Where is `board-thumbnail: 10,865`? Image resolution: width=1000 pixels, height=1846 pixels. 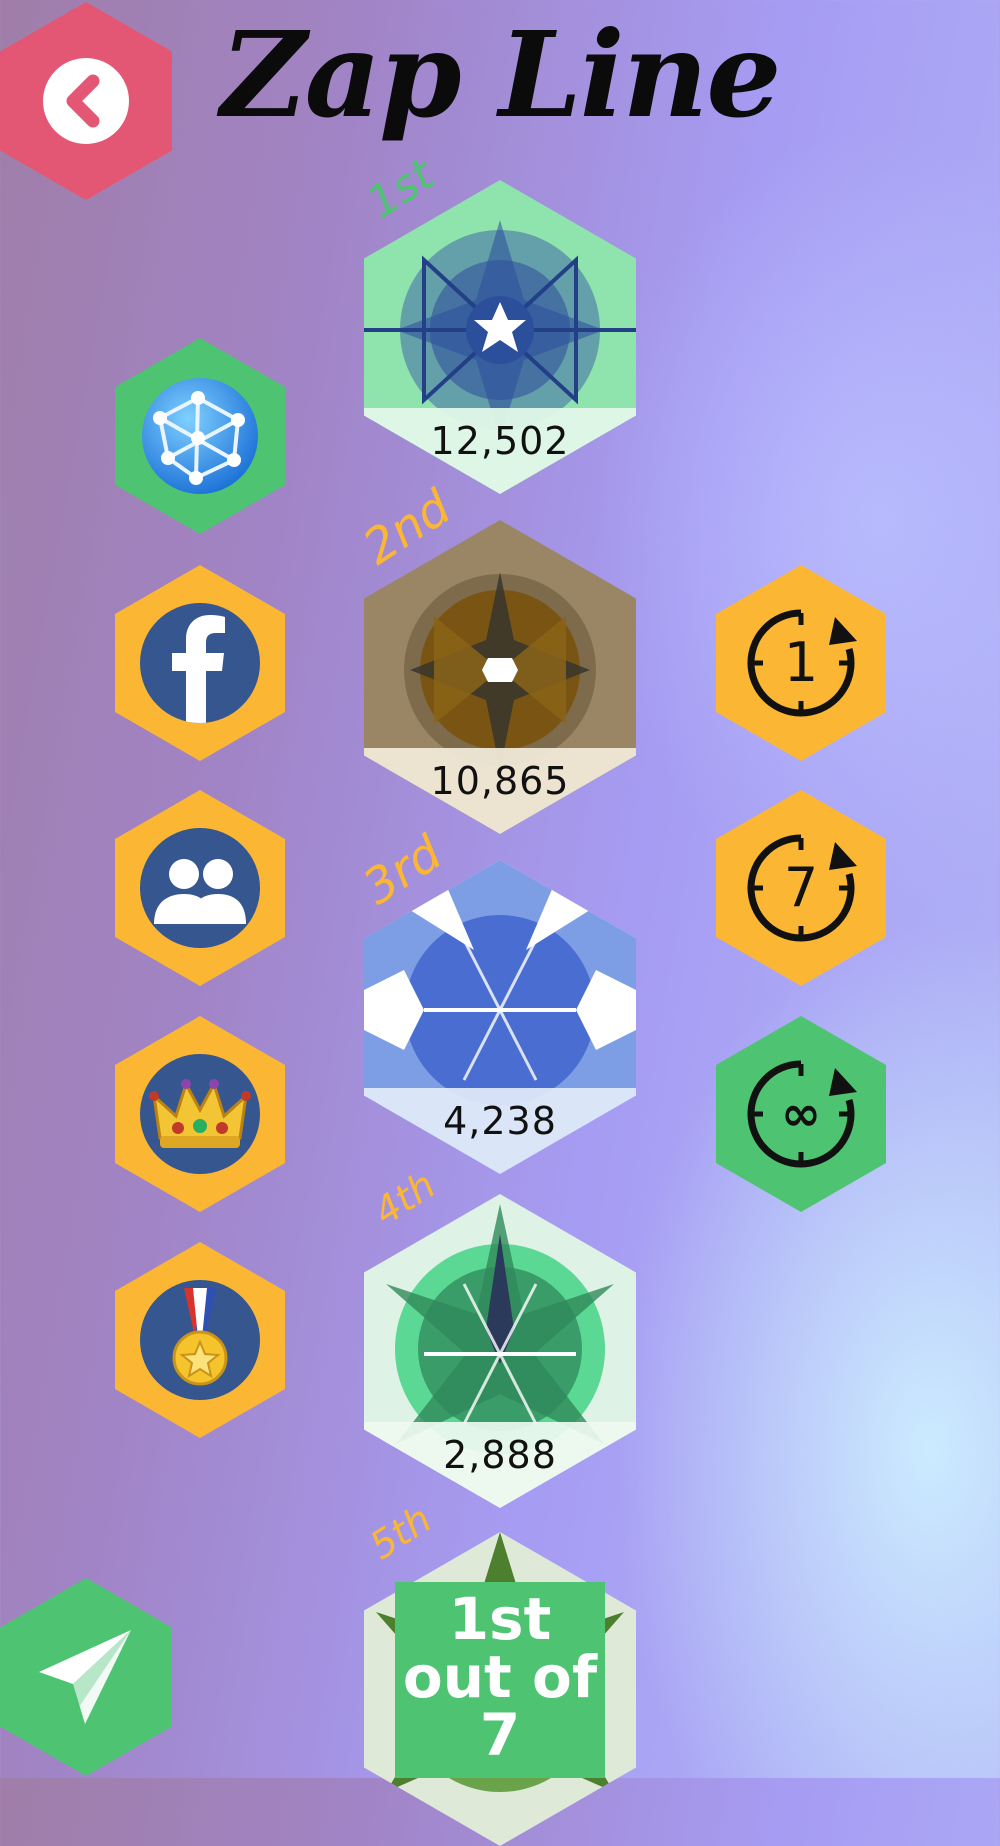 board-thumbnail: 10,865 is located at coordinates (500, 677).